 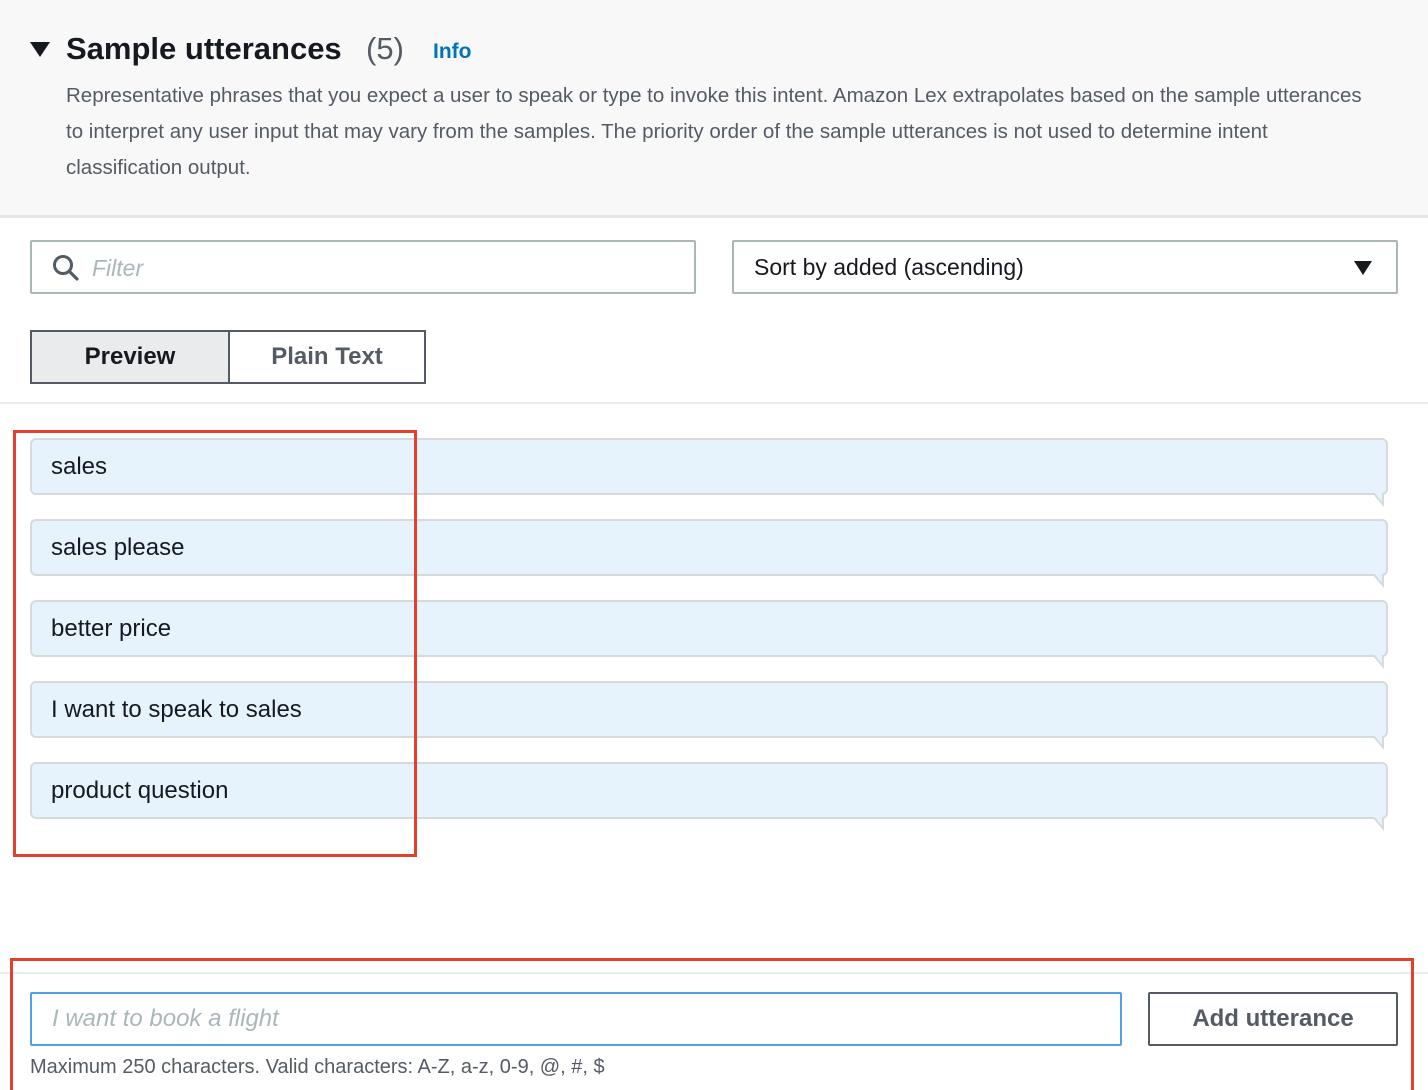 I want to click on utterance-text: sales, so click(x=79, y=466).